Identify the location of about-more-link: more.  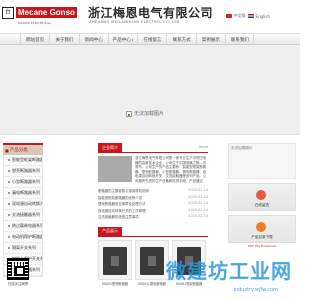
(203, 147).